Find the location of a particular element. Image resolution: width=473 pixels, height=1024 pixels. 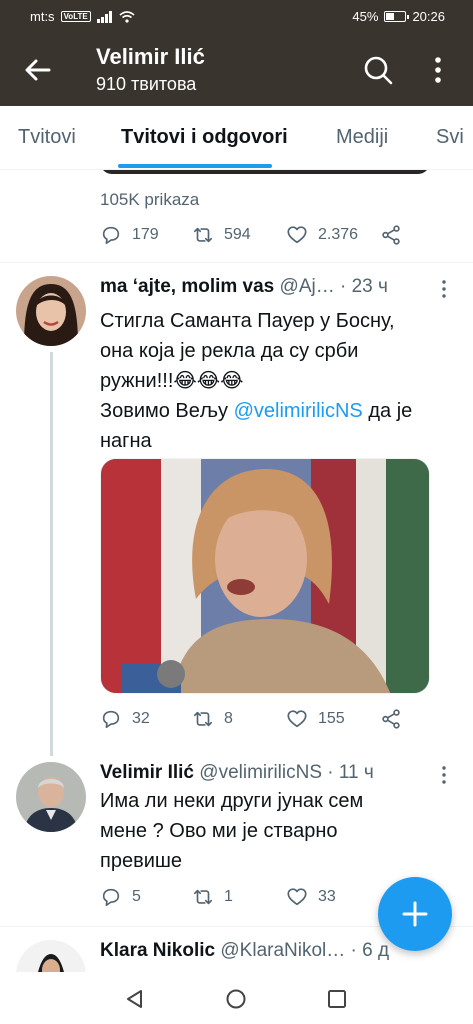

plus-icon is located at coordinates (415, 914).